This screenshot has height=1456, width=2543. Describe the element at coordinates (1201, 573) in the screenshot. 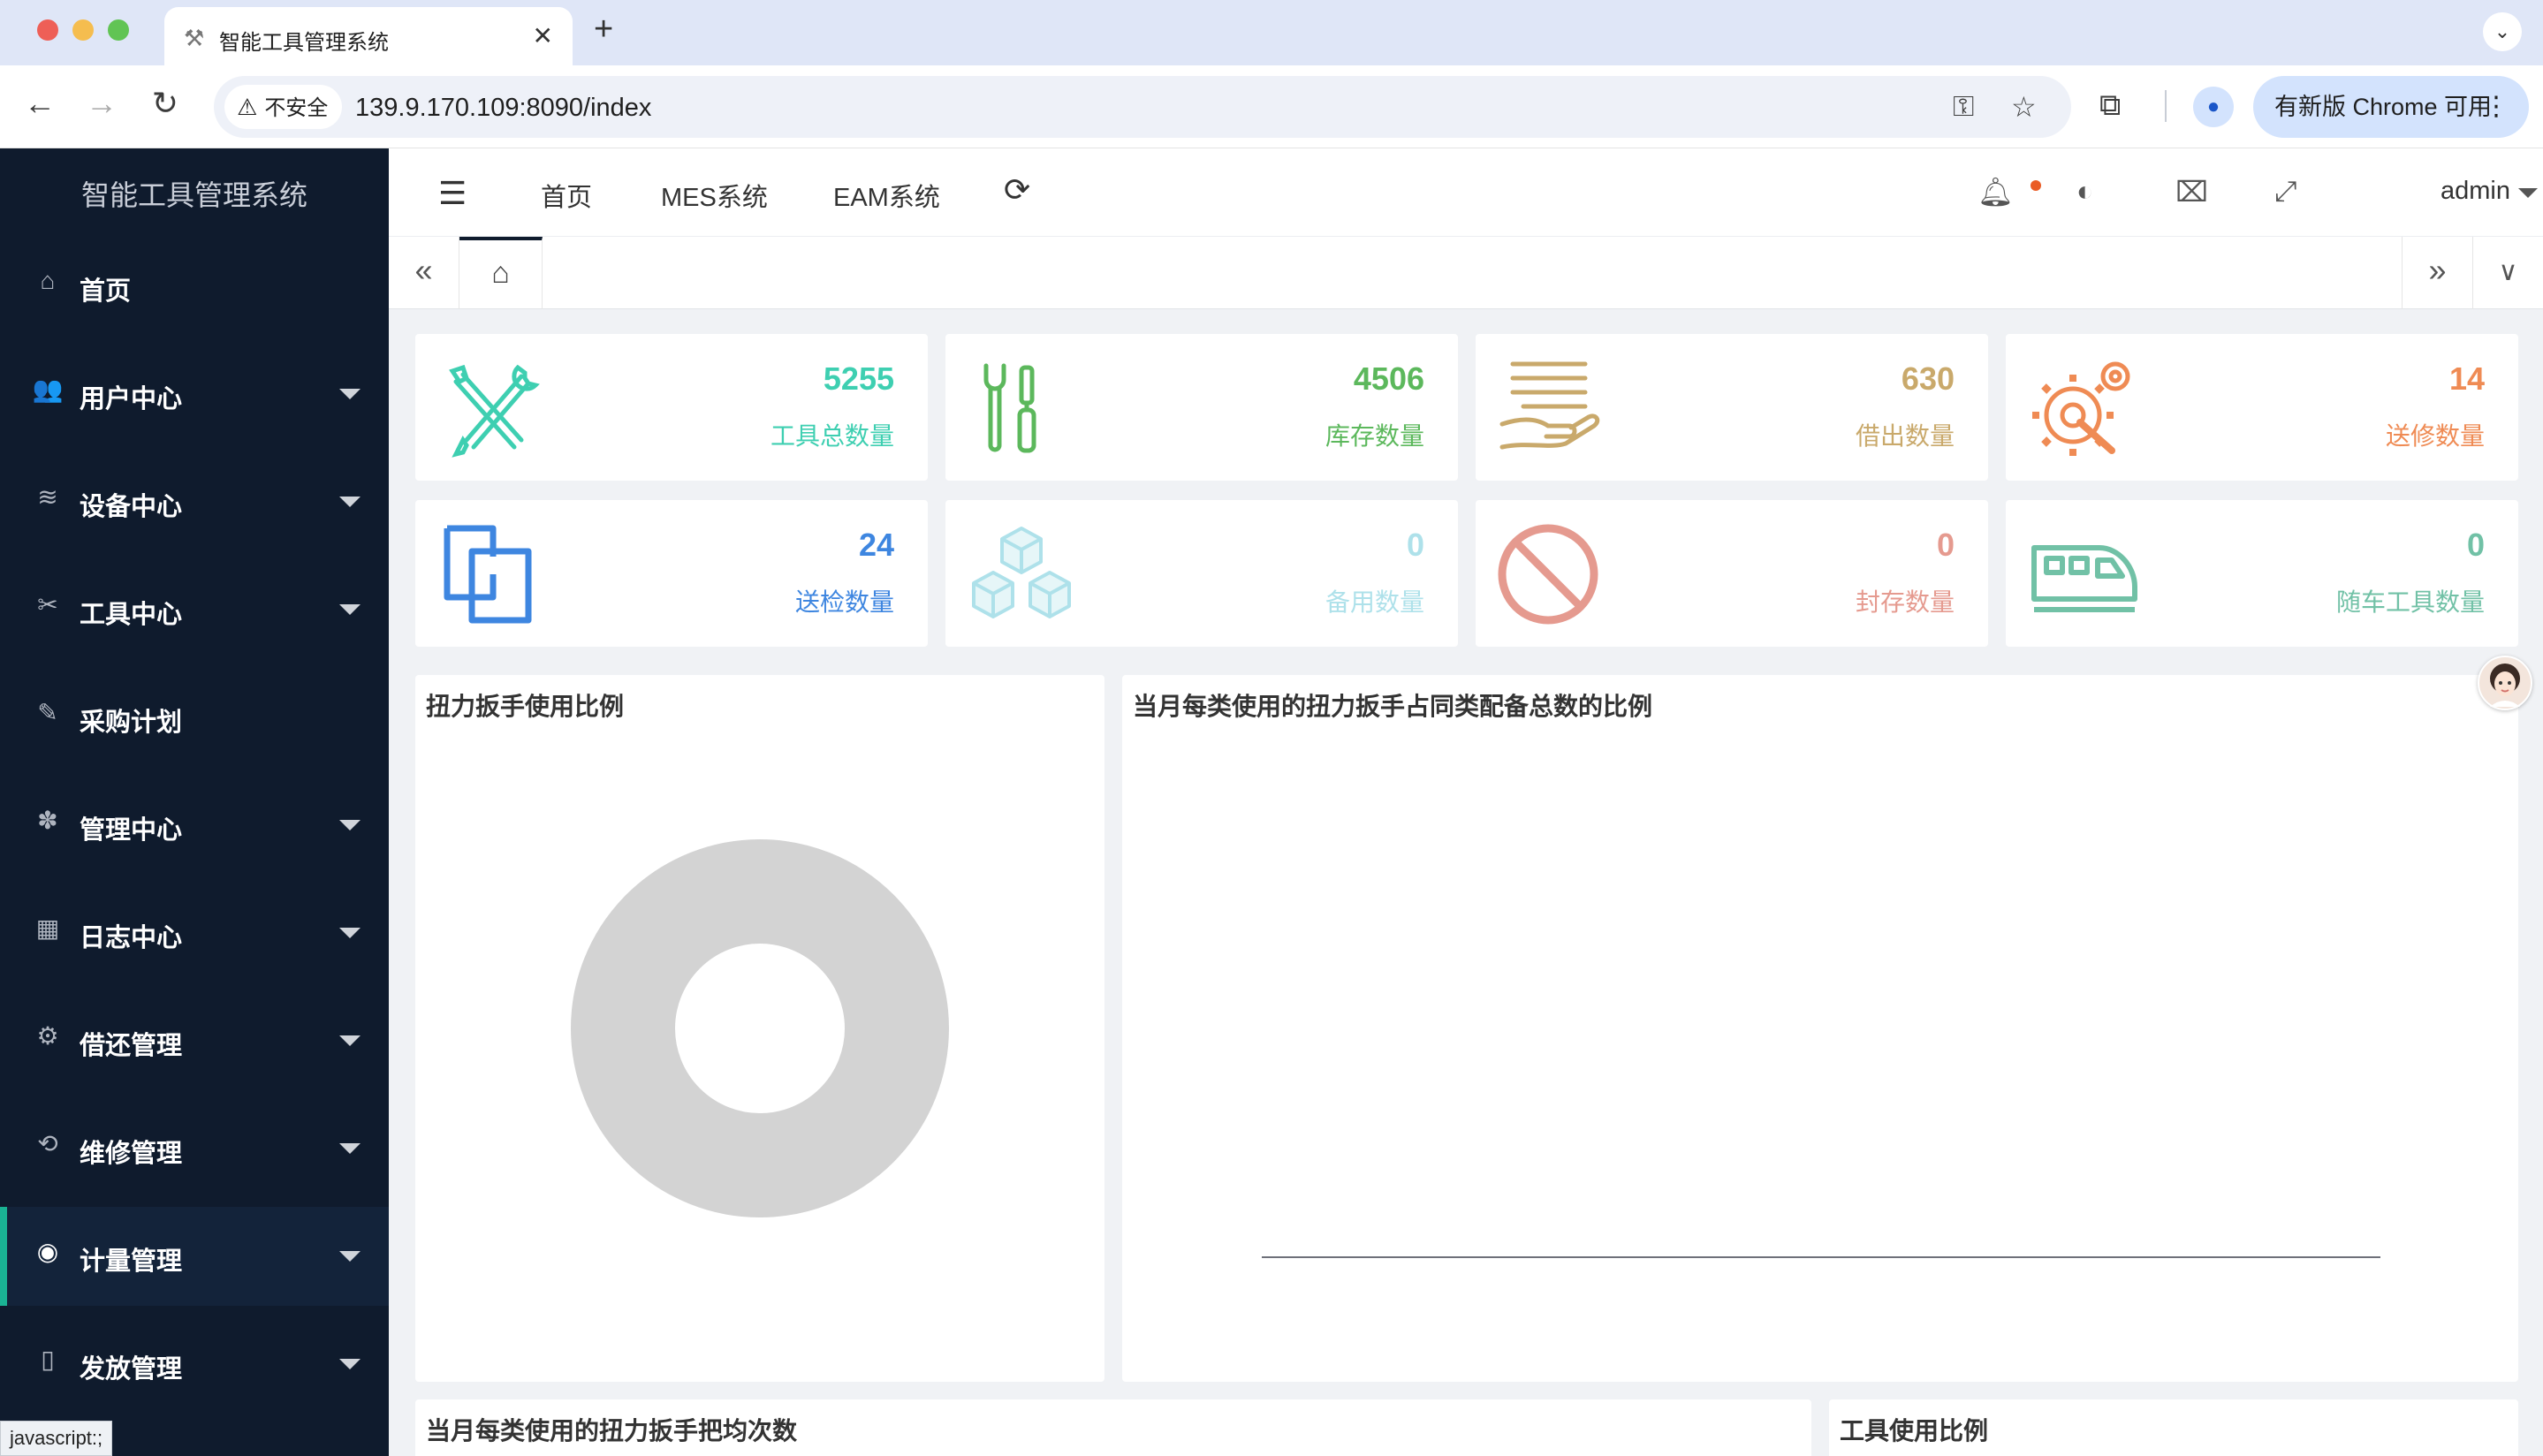

I see `stat-card-spare: 0 备用数量` at that location.